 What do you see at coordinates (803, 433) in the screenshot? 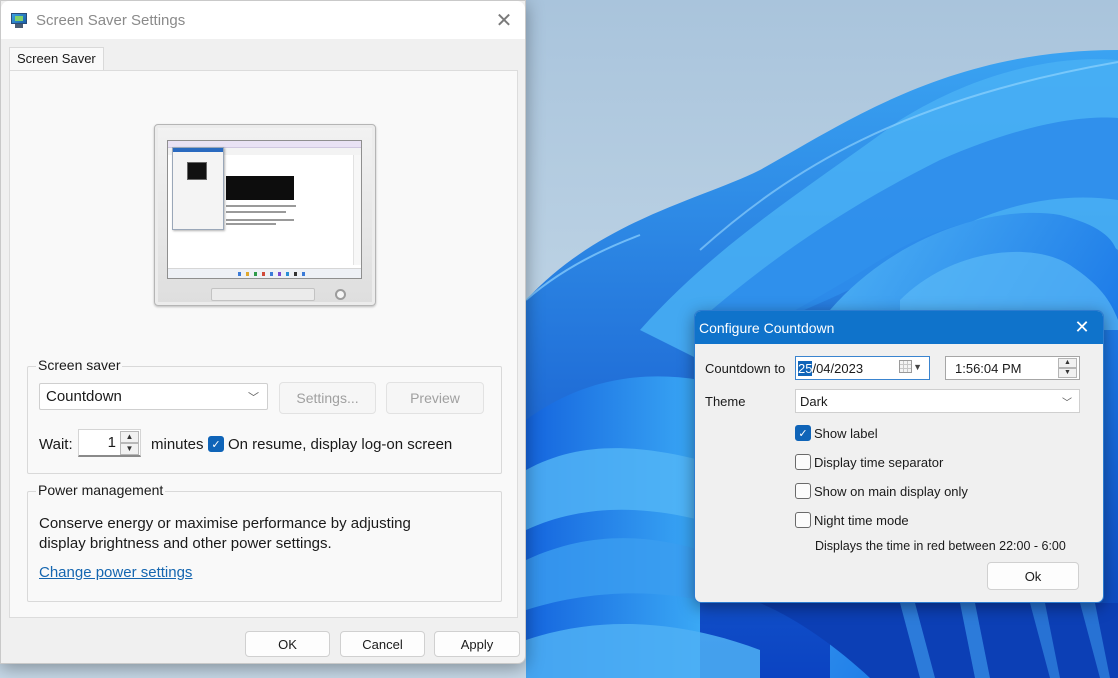
I see `show-label-checkbox: ✓` at bounding box center [803, 433].